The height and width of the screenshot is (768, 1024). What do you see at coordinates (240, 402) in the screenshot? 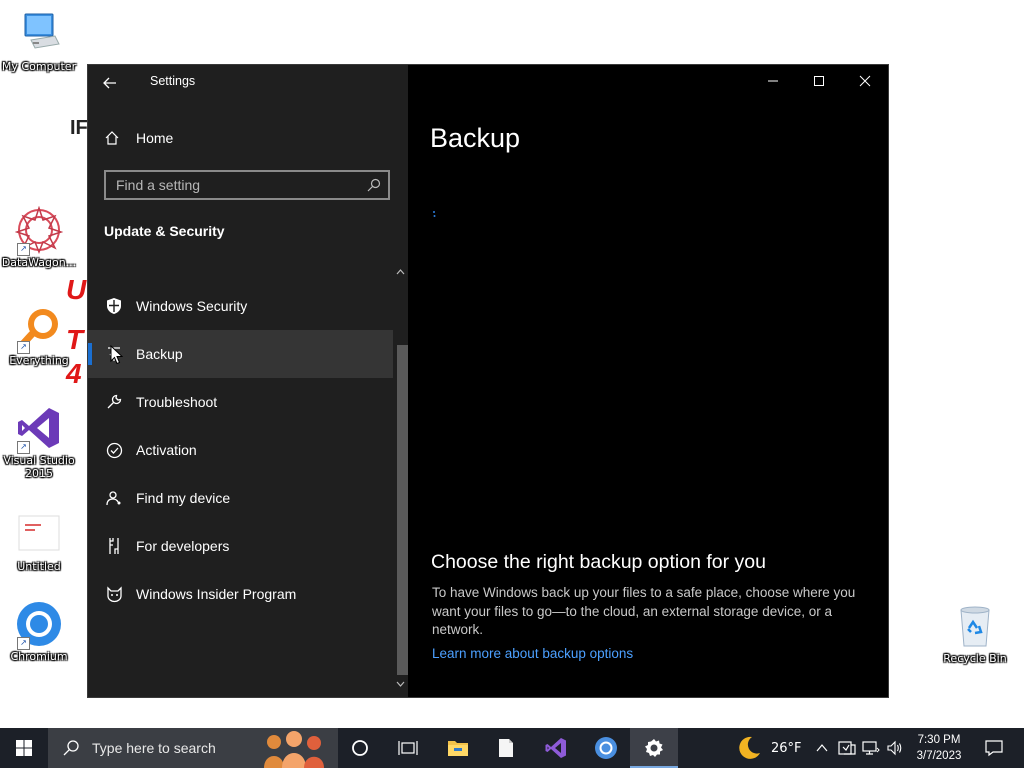
I see `nav-item-troubleshoot: Troubleshoot` at bounding box center [240, 402].